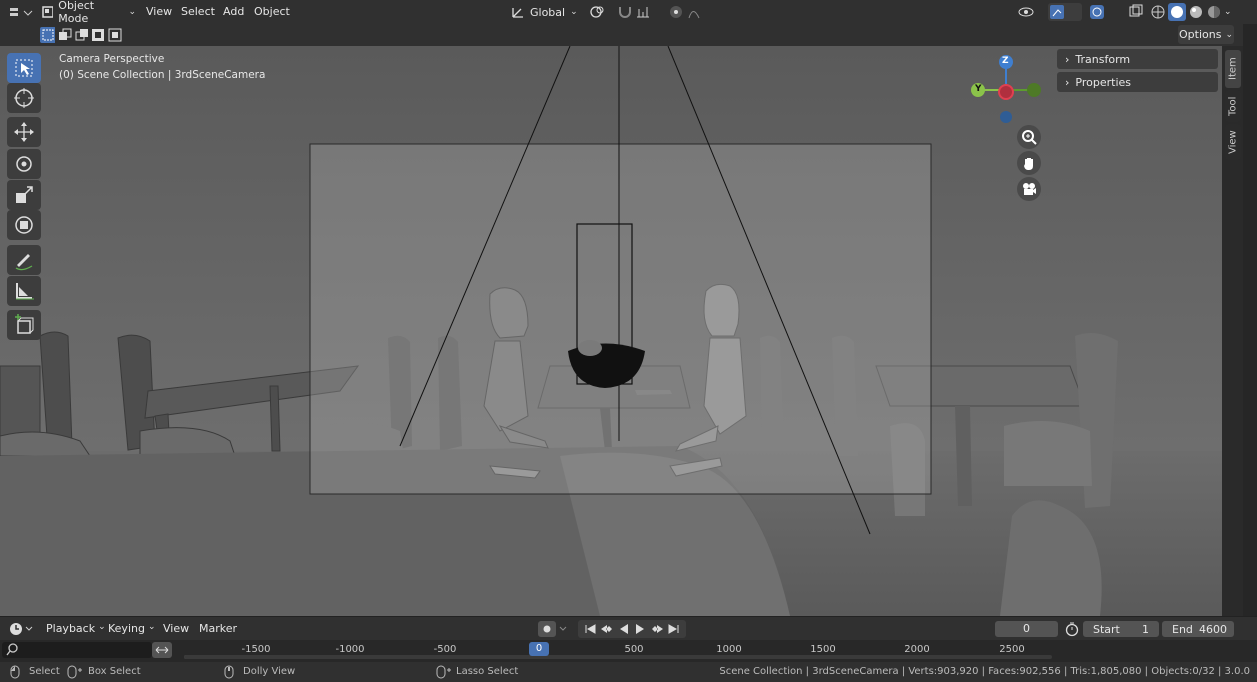 The width and height of the screenshot is (1257, 682). What do you see at coordinates (162, 650) in the screenshot?
I see `swap-view-button` at bounding box center [162, 650].